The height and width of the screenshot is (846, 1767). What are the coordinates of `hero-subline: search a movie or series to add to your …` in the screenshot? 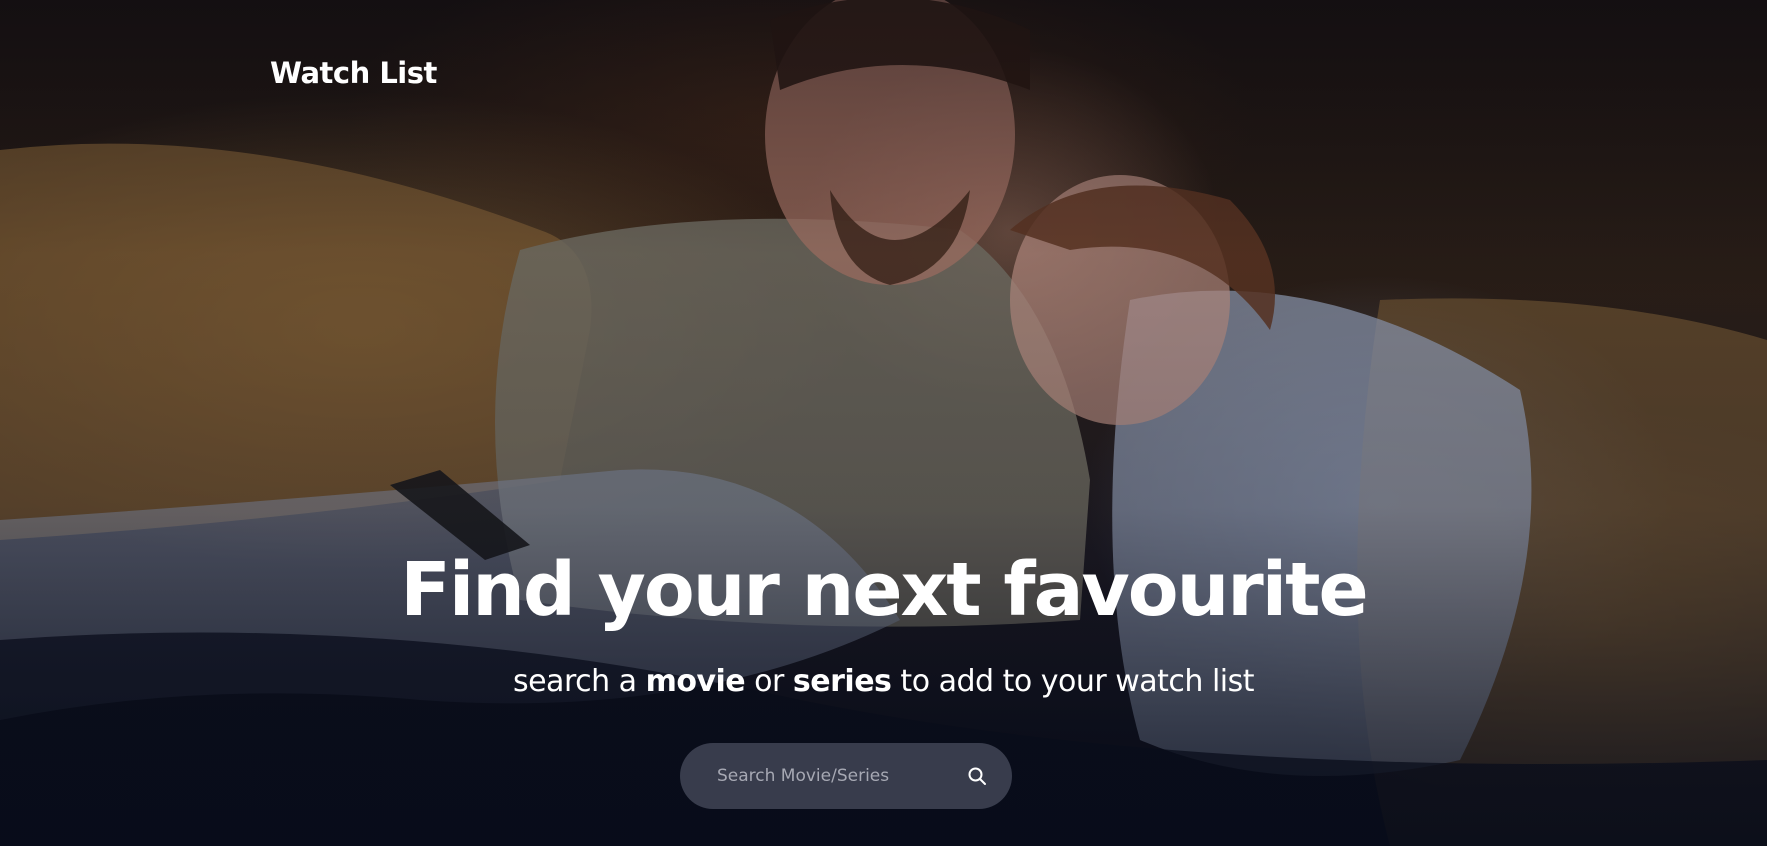 It's located at (883, 682).